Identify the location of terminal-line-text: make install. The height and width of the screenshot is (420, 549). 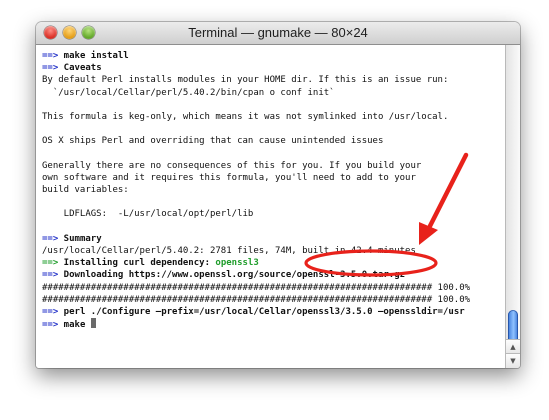
(93, 56).